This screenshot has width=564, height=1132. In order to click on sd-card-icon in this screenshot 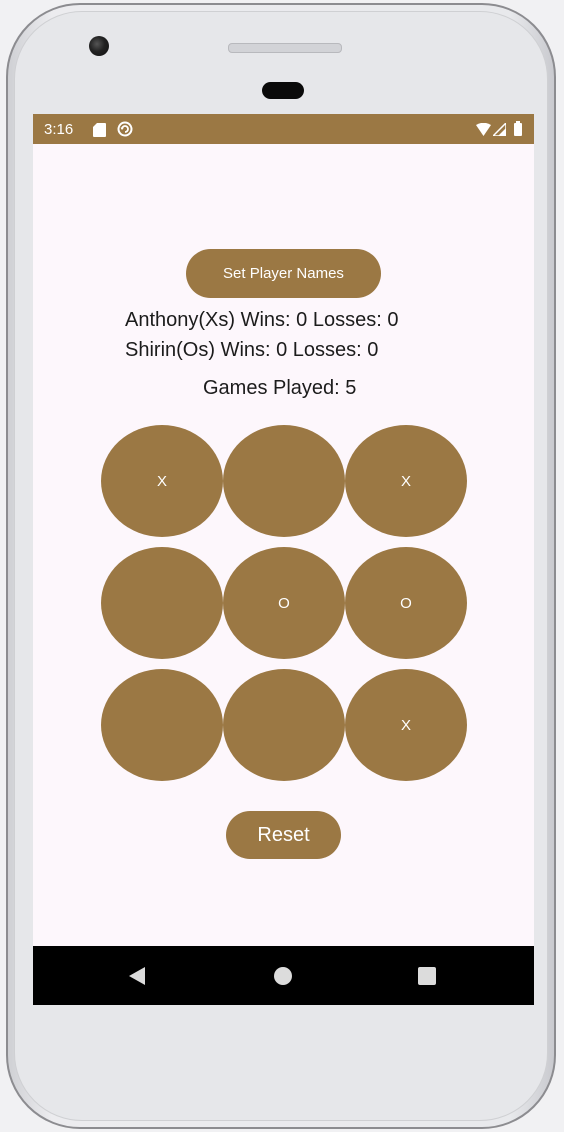, I will do `click(99, 130)`.